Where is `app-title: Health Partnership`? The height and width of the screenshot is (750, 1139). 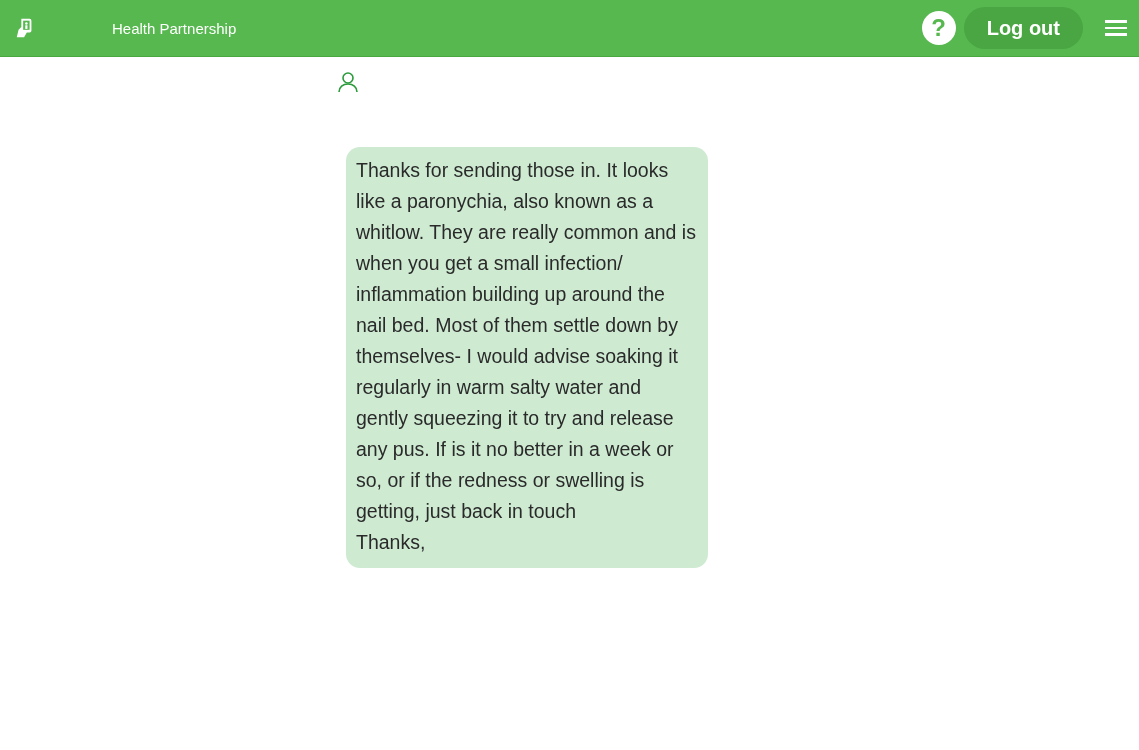
app-title: Health Partnership is located at coordinates (174, 28).